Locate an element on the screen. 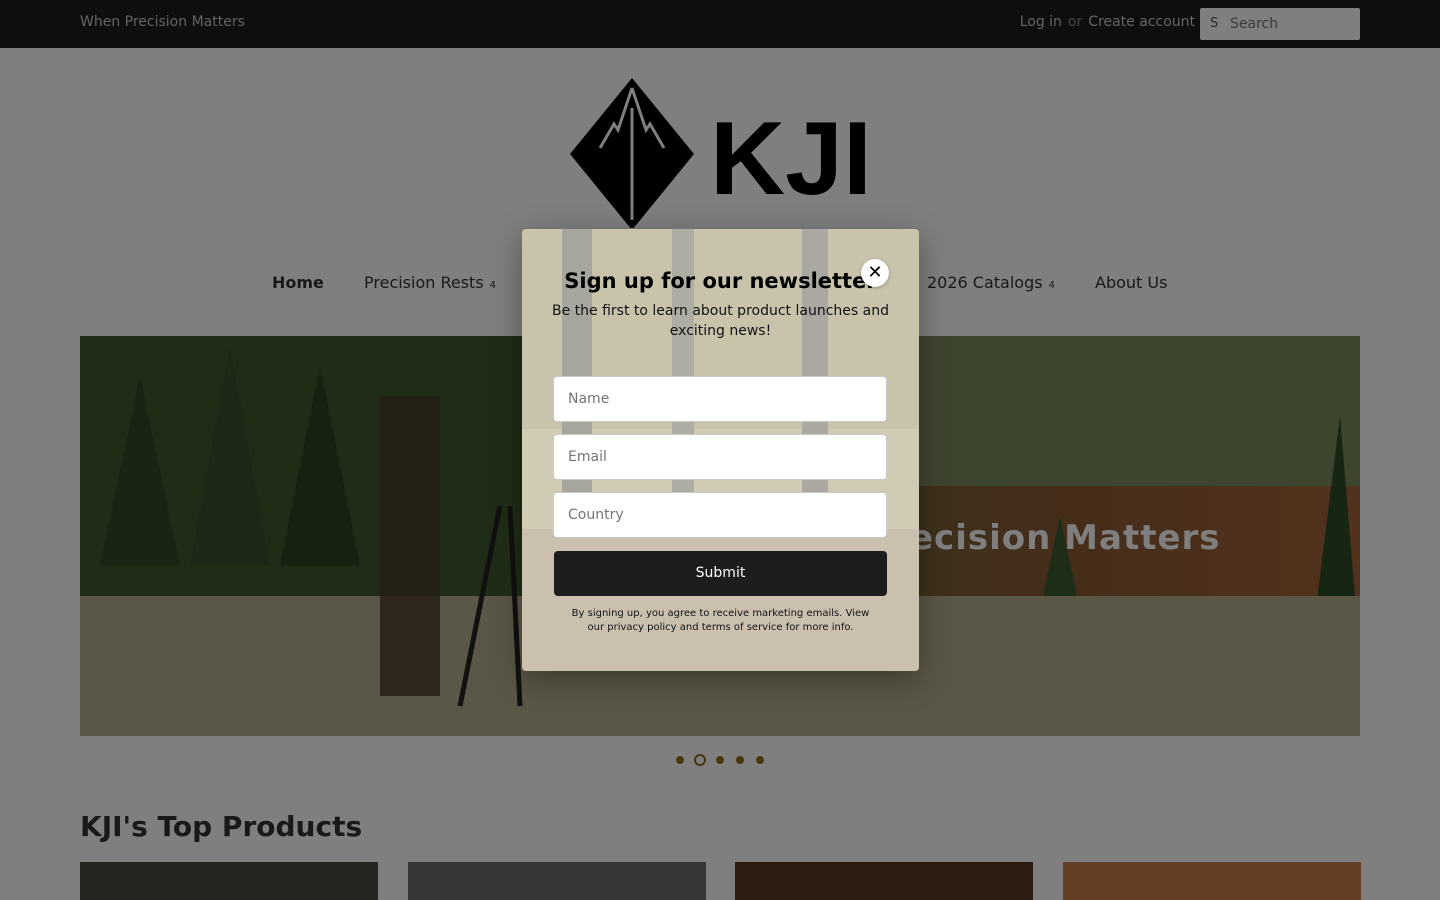  country-input is located at coordinates (718, 515).